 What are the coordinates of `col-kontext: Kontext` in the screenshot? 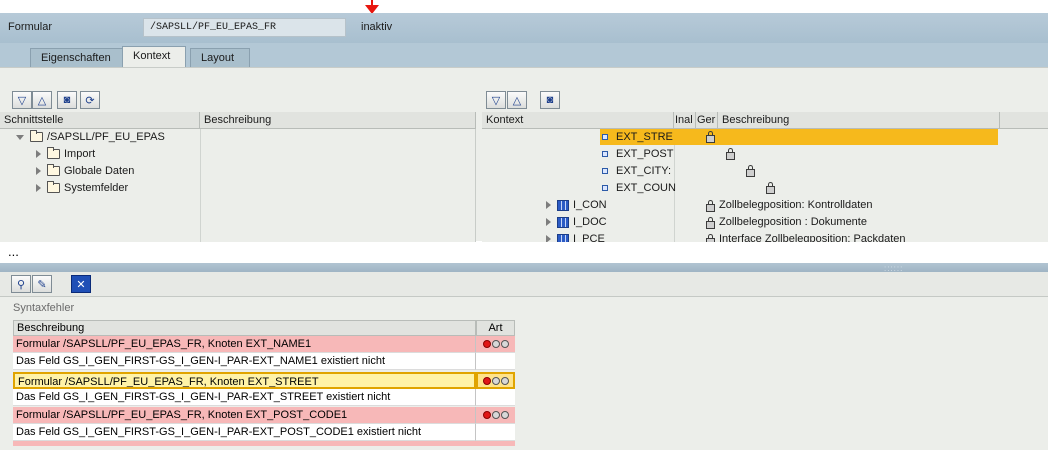 It's located at (578, 120).